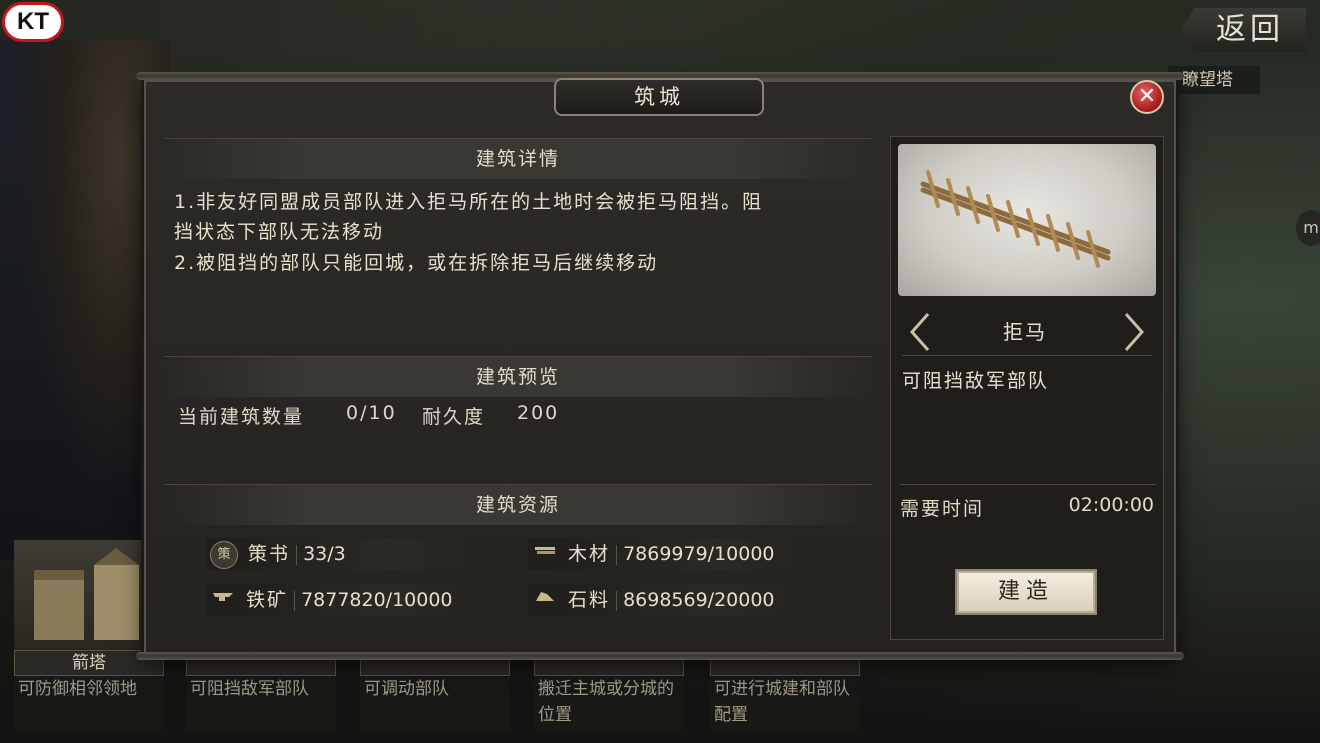  What do you see at coordinates (267, 600) in the screenshot?
I see `resource-name: 铁矿` at bounding box center [267, 600].